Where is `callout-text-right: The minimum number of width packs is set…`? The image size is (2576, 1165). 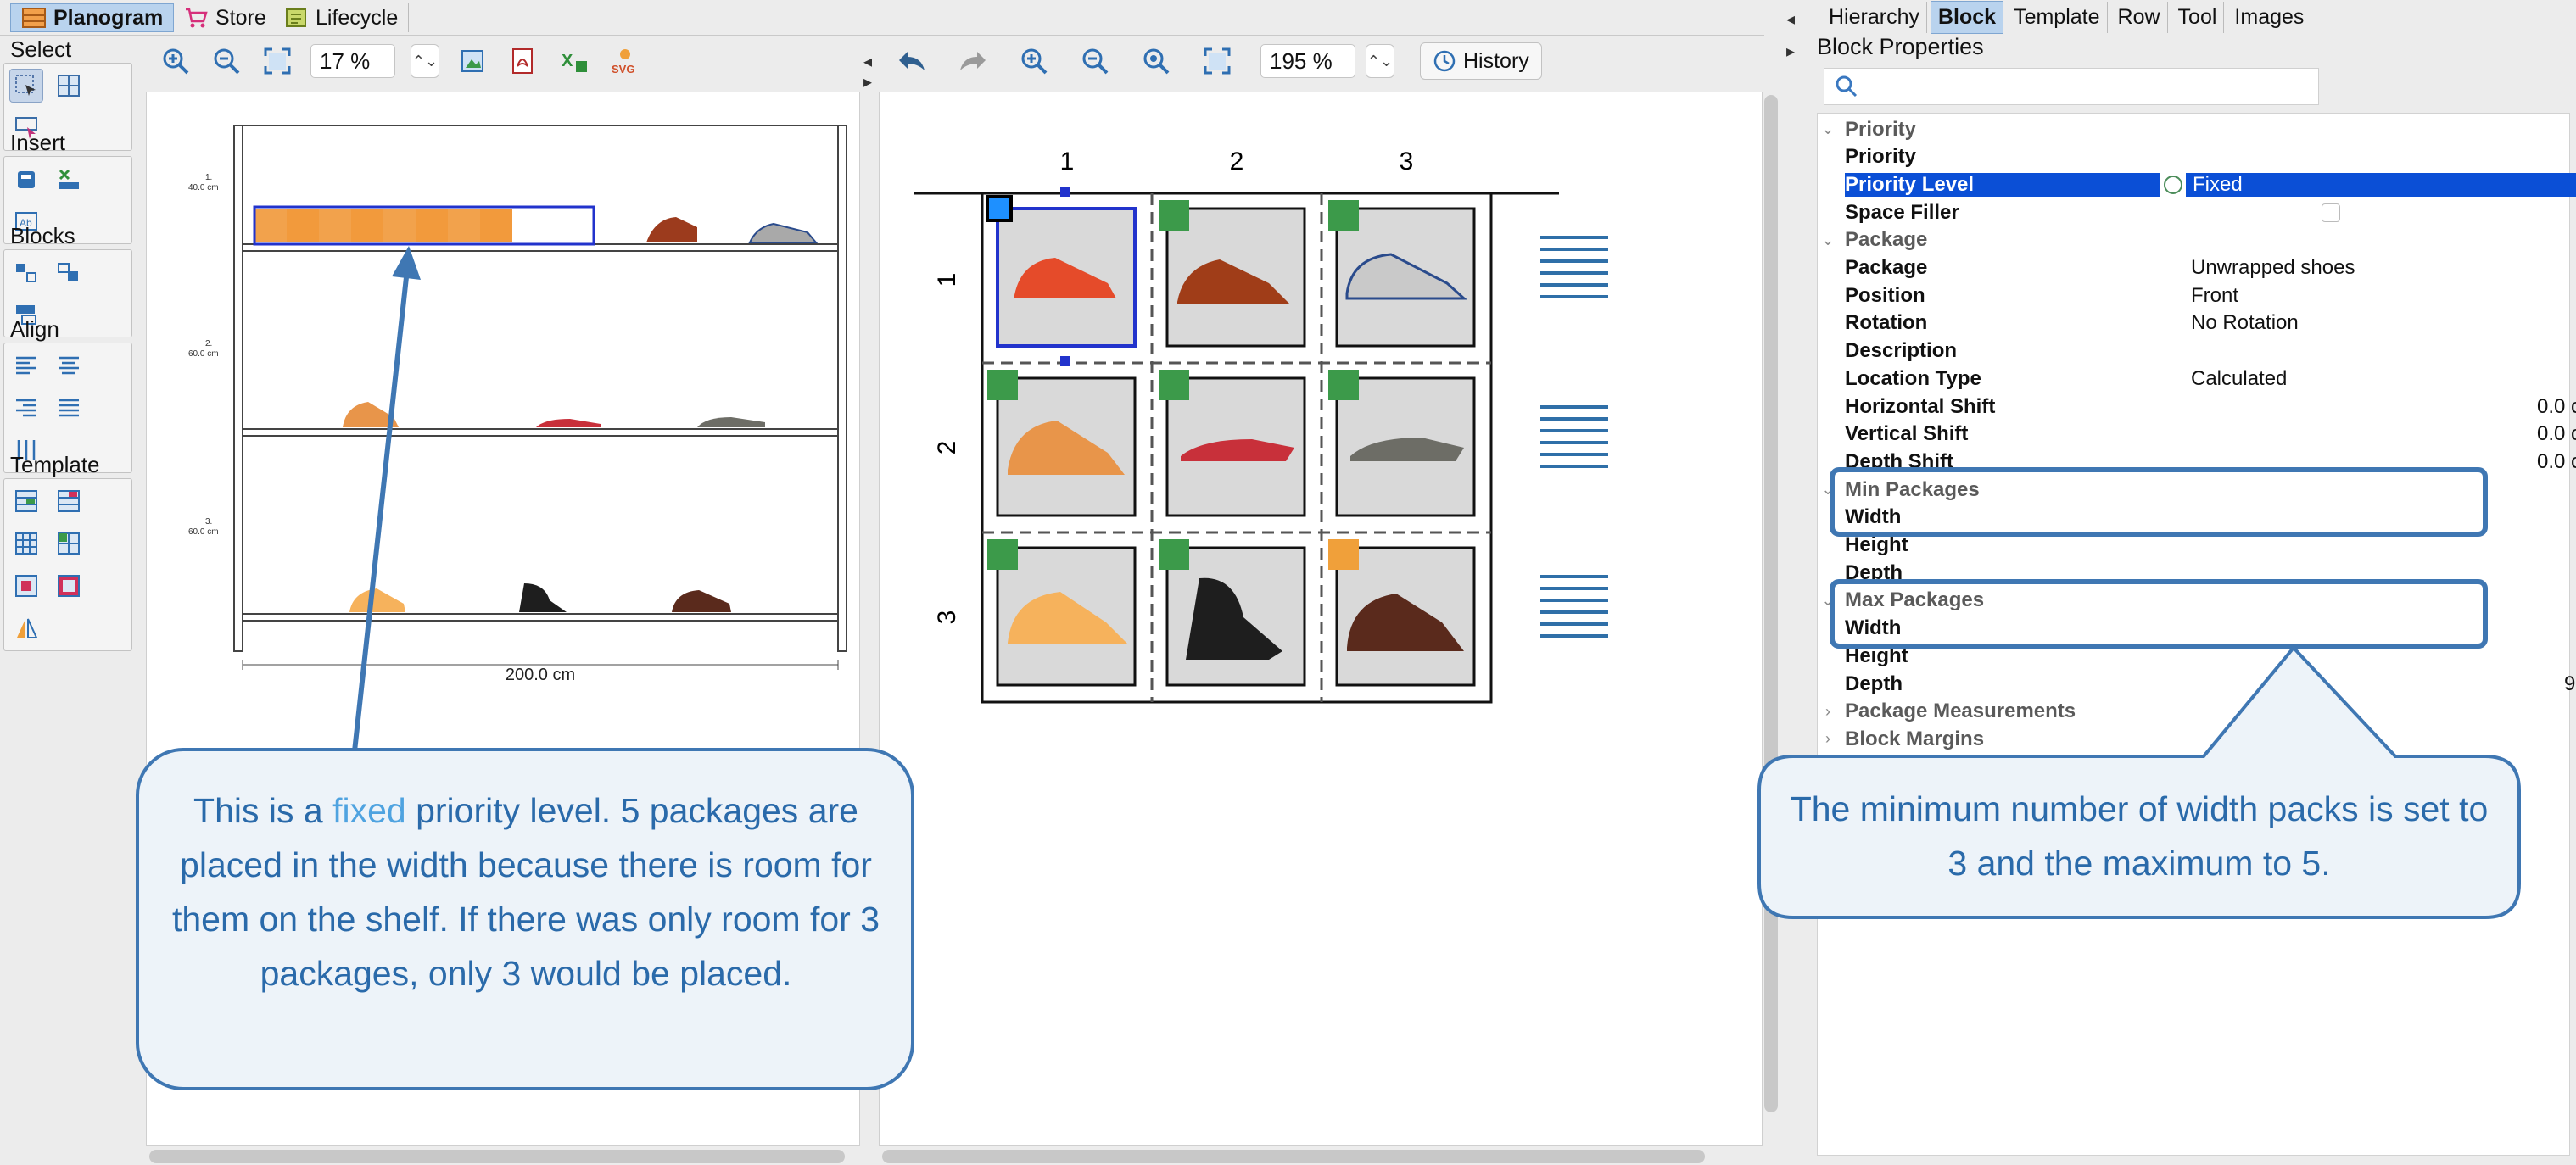 callout-text-right: The minimum number of width packs is set… is located at coordinates (2139, 836).